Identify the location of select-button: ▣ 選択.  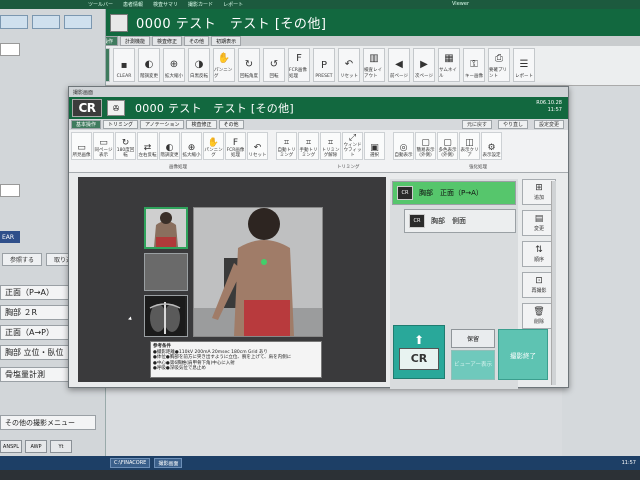
(374, 146).